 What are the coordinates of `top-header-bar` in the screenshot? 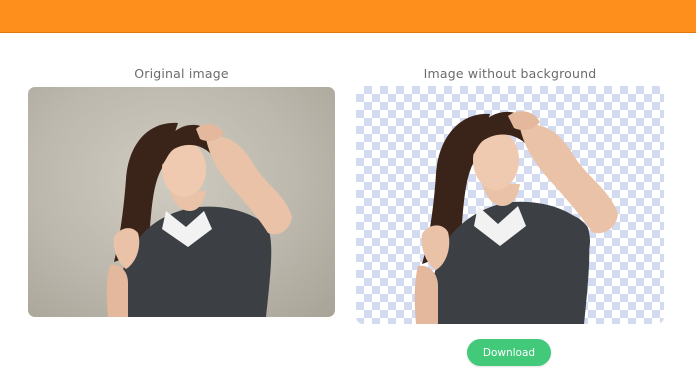 It's located at (348, 16).